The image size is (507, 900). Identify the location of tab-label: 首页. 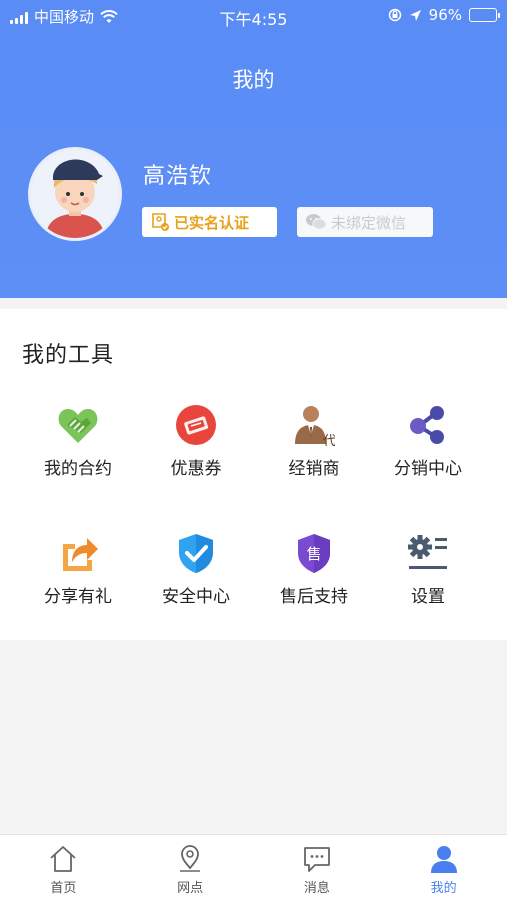
(63, 888).